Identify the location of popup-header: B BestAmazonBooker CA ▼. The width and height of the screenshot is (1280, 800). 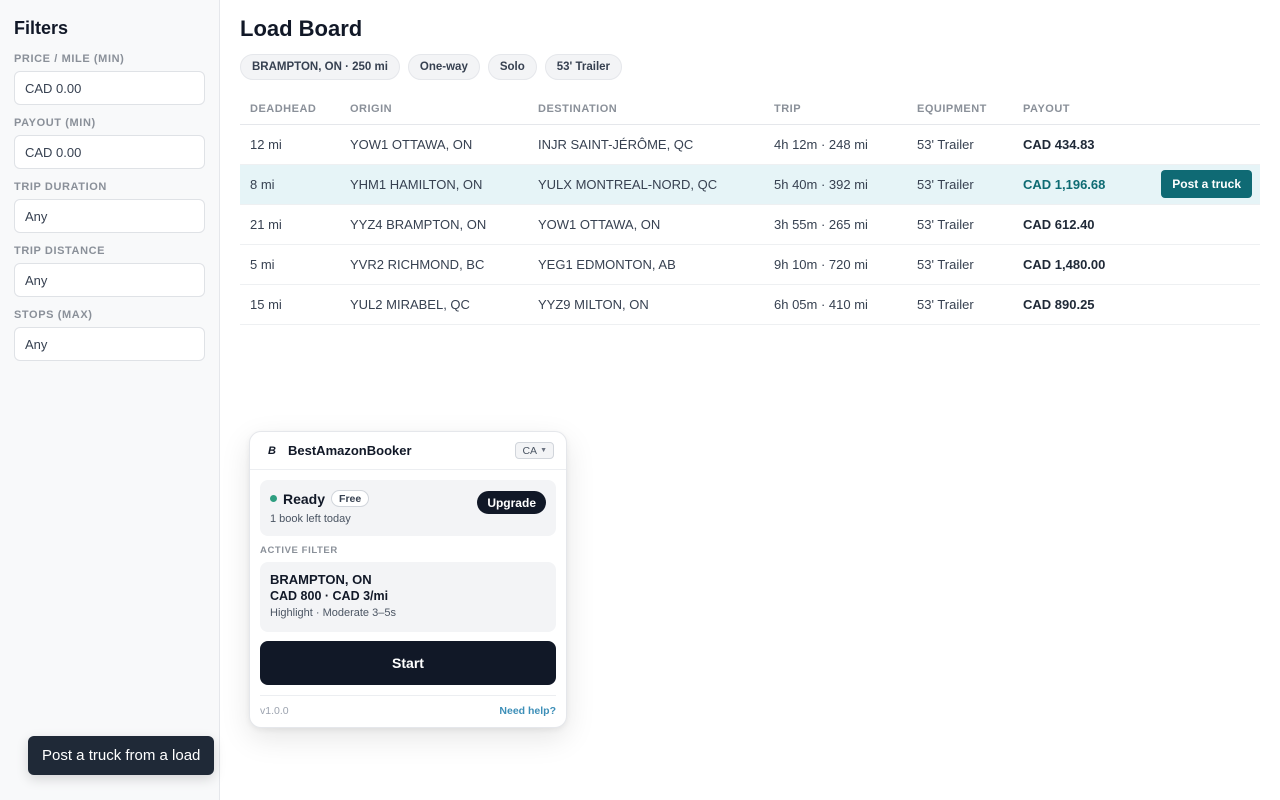
(408, 451).